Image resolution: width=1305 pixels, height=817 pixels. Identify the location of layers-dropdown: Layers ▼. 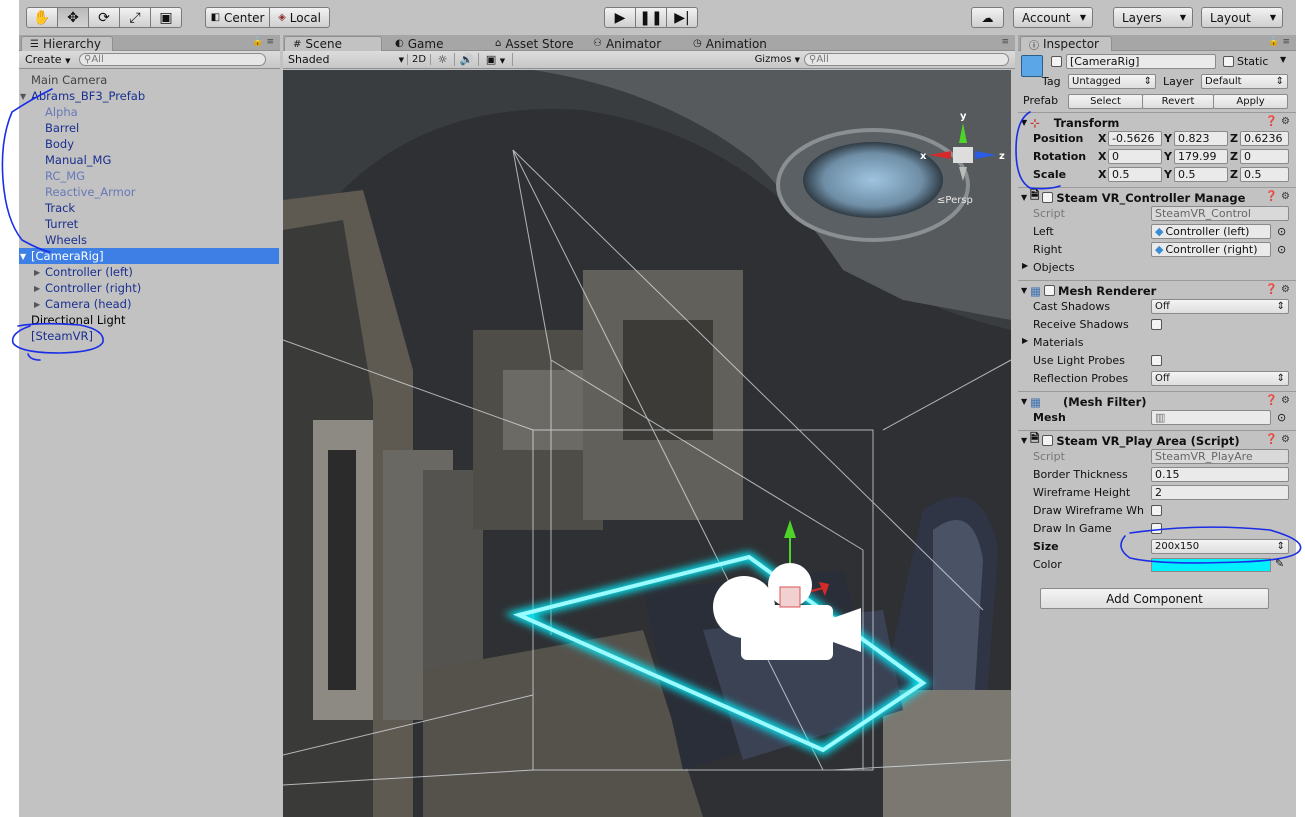
(1153, 17).